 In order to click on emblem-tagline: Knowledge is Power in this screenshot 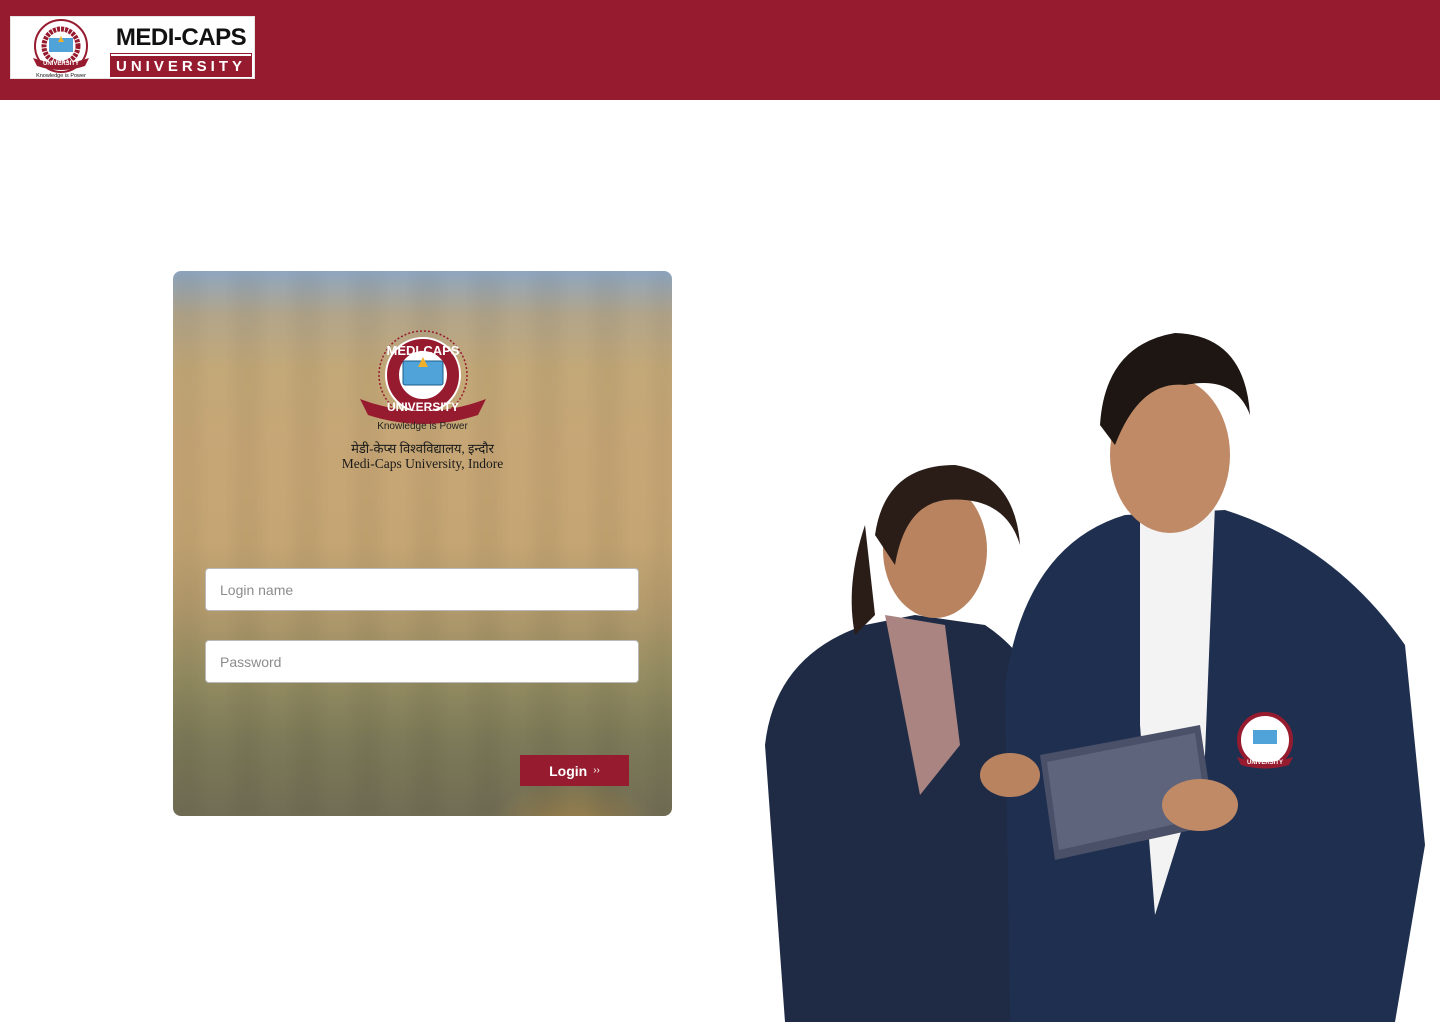, I will do `click(422, 426)`.